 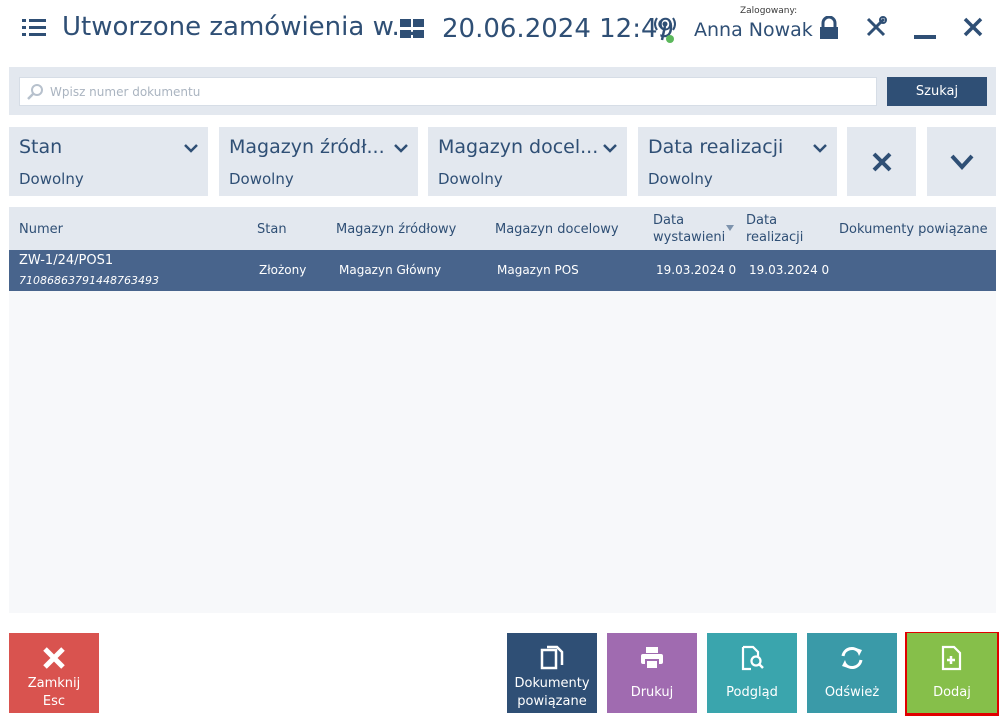 I want to click on minimize-icon, so click(x=925, y=37).